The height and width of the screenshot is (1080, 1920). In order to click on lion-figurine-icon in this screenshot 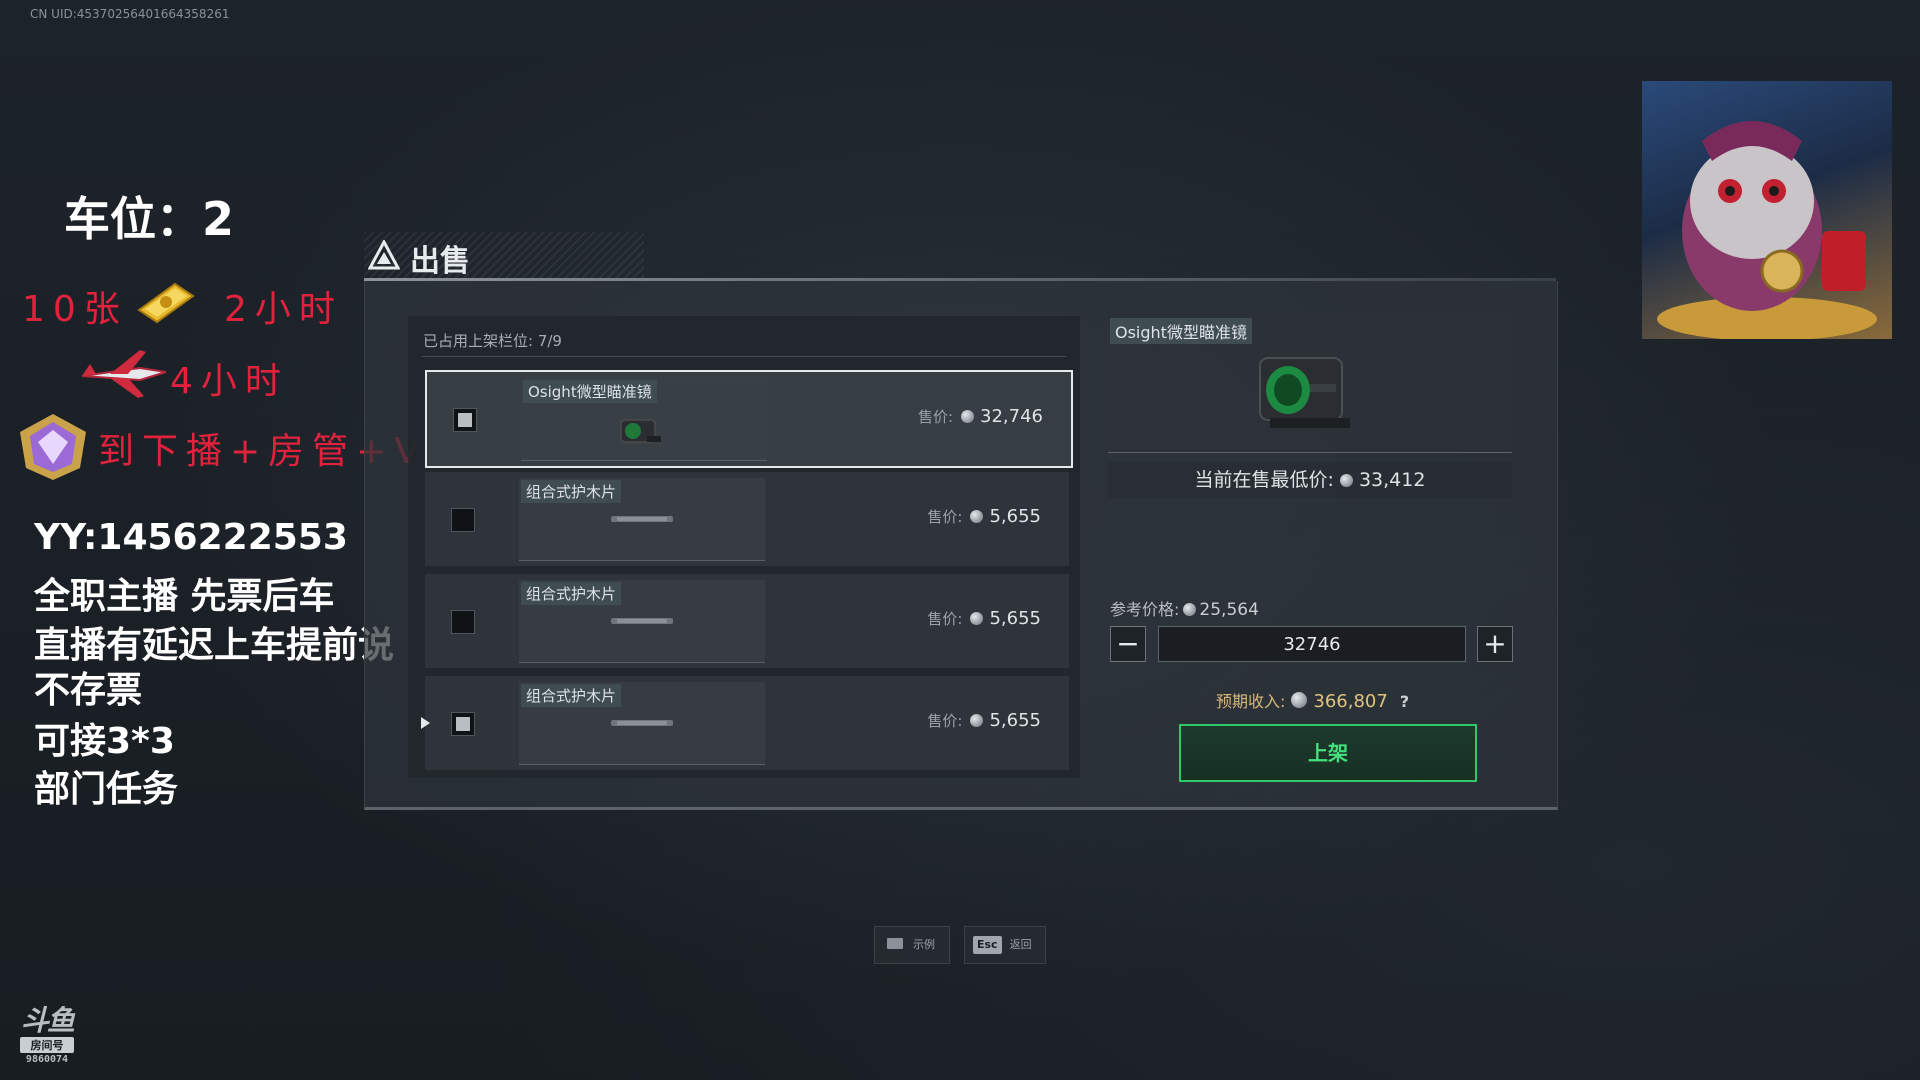, I will do `click(1767, 230)`.